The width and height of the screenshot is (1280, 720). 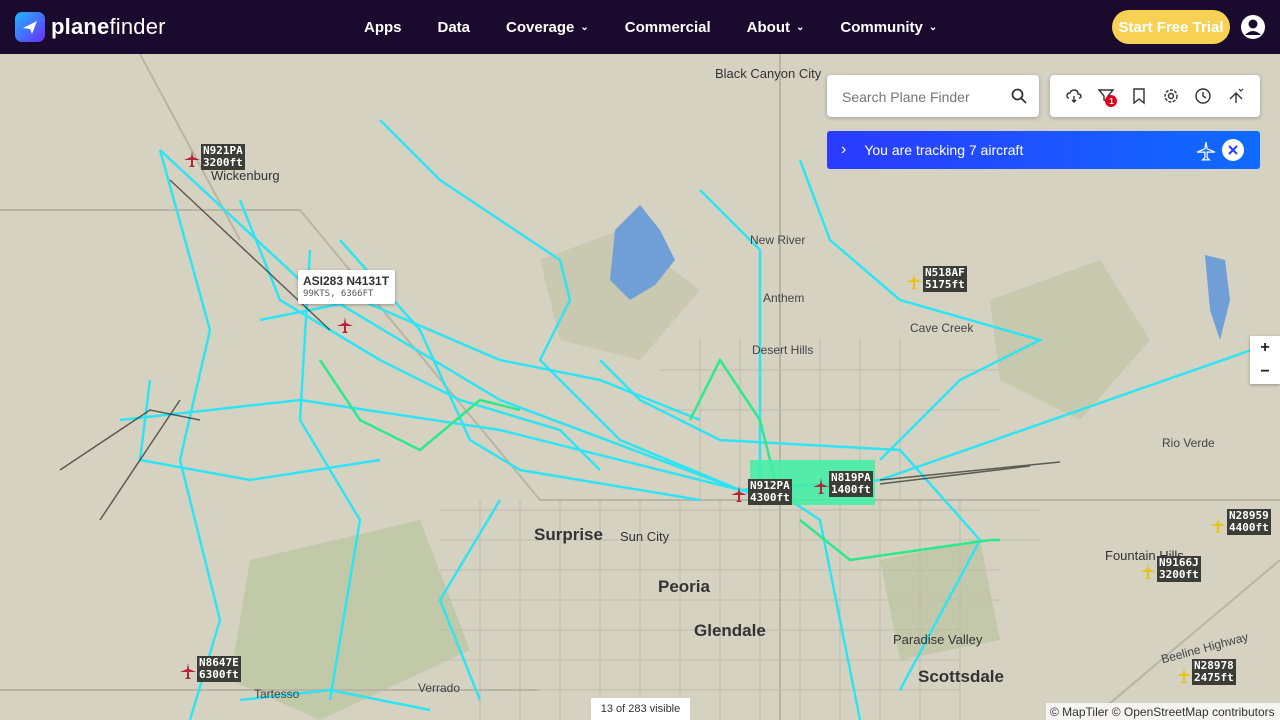 What do you see at coordinates (383, 27) in the screenshot?
I see `nav-apps: Apps` at bounding box center [383, 27].